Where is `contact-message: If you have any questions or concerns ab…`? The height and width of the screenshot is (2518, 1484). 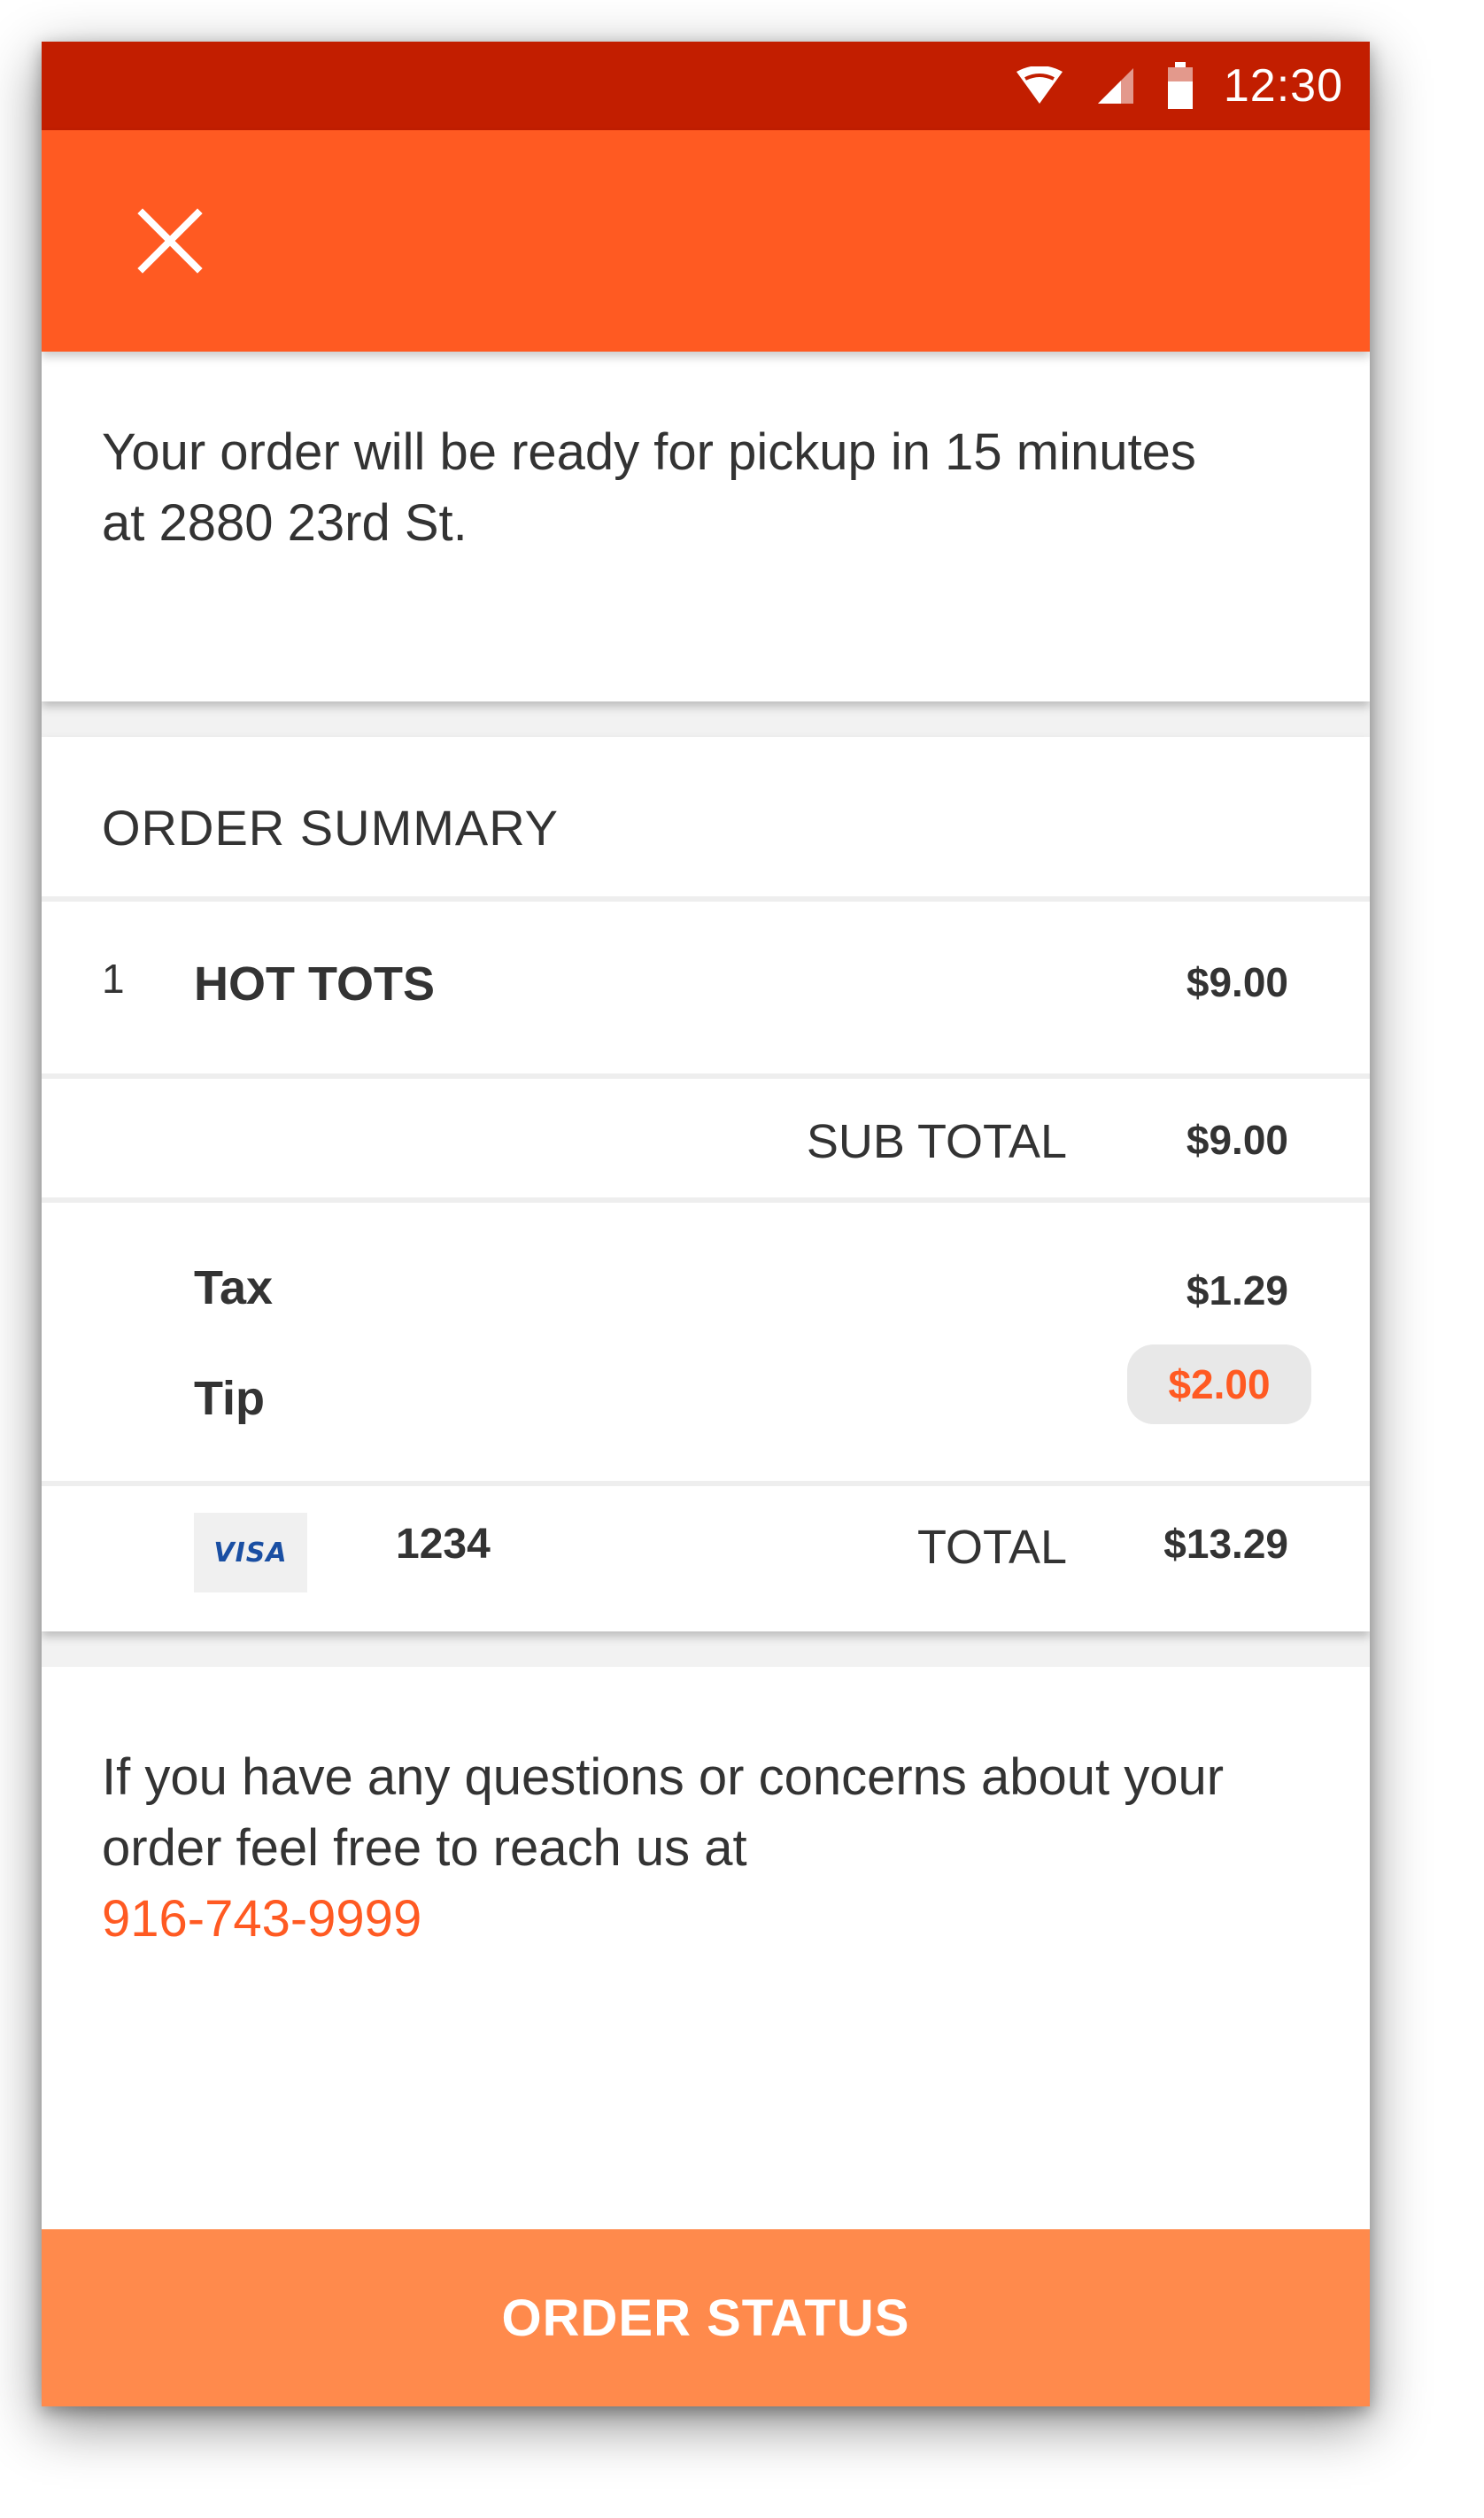 contact-message: If you have any questions or concerns ab… is located at coordinates (663, 1812).